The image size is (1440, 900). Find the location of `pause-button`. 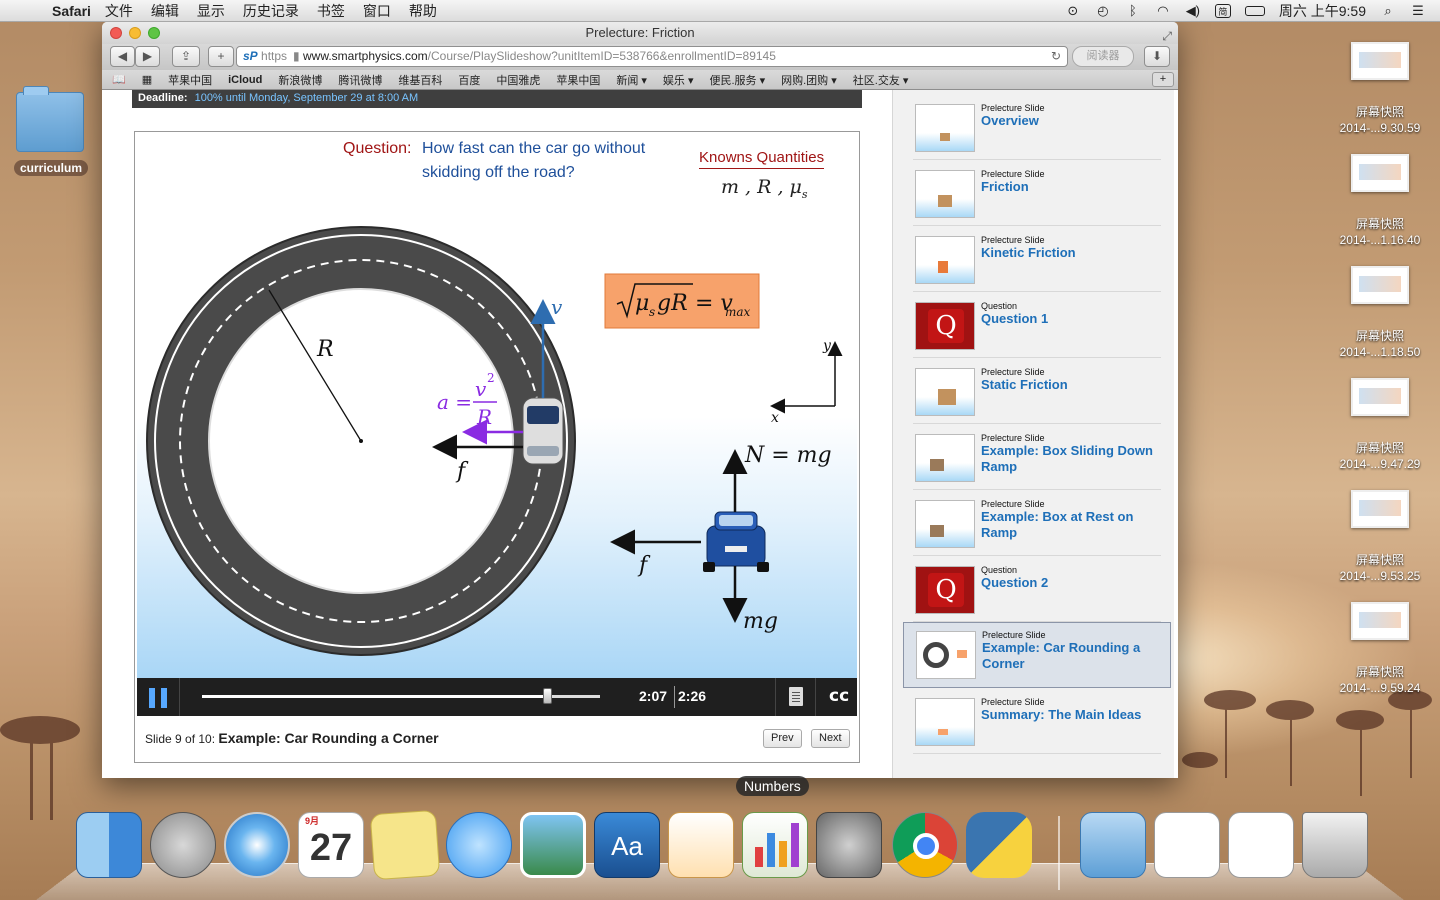

pause-button is located at coordinates (158, 698).